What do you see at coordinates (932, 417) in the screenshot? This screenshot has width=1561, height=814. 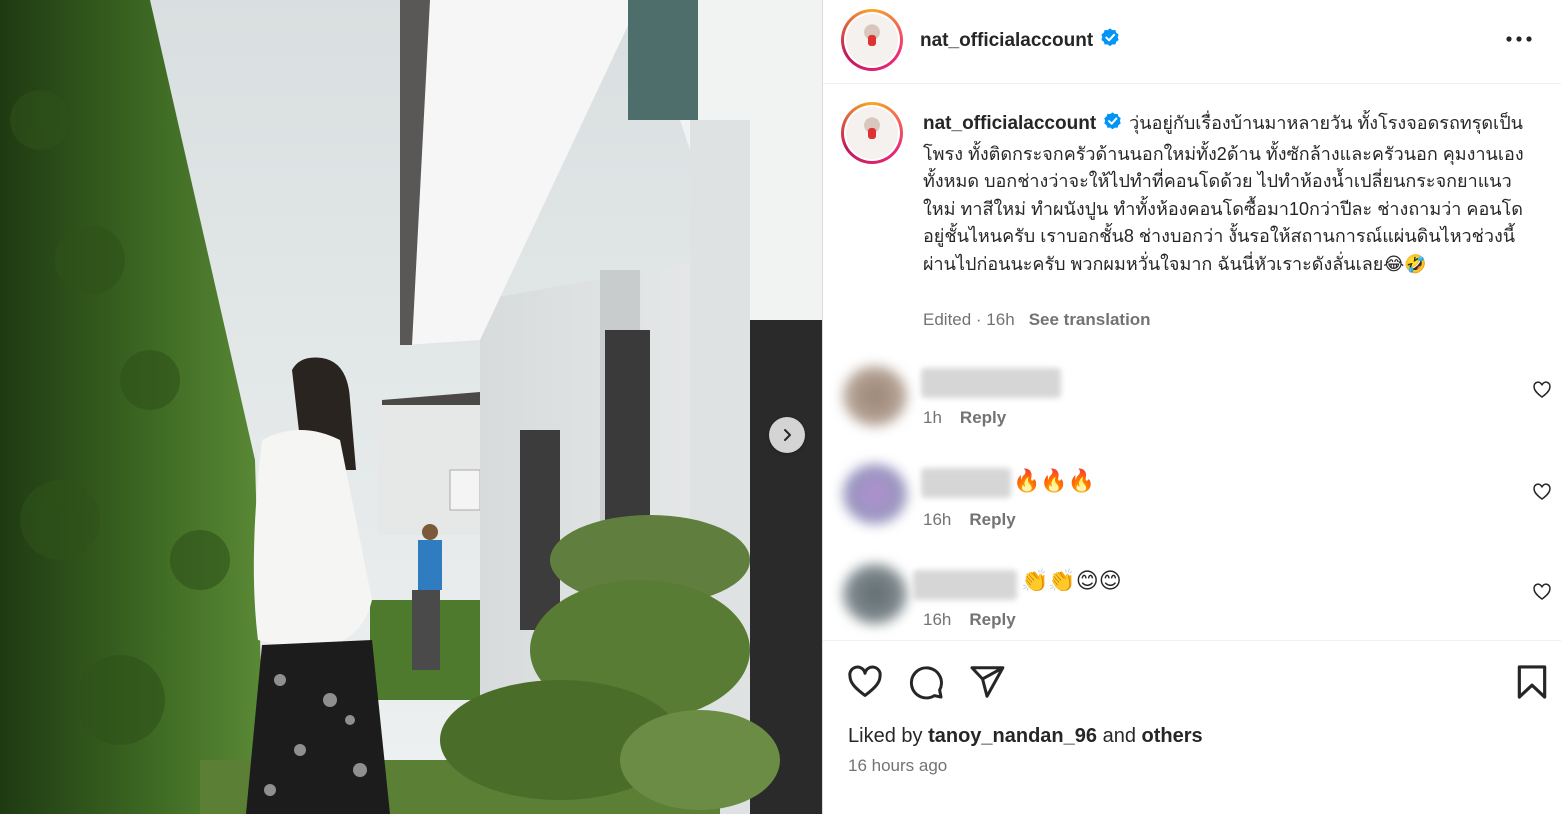 I see `comment-time: 1h` at bounding box center [932, 417].